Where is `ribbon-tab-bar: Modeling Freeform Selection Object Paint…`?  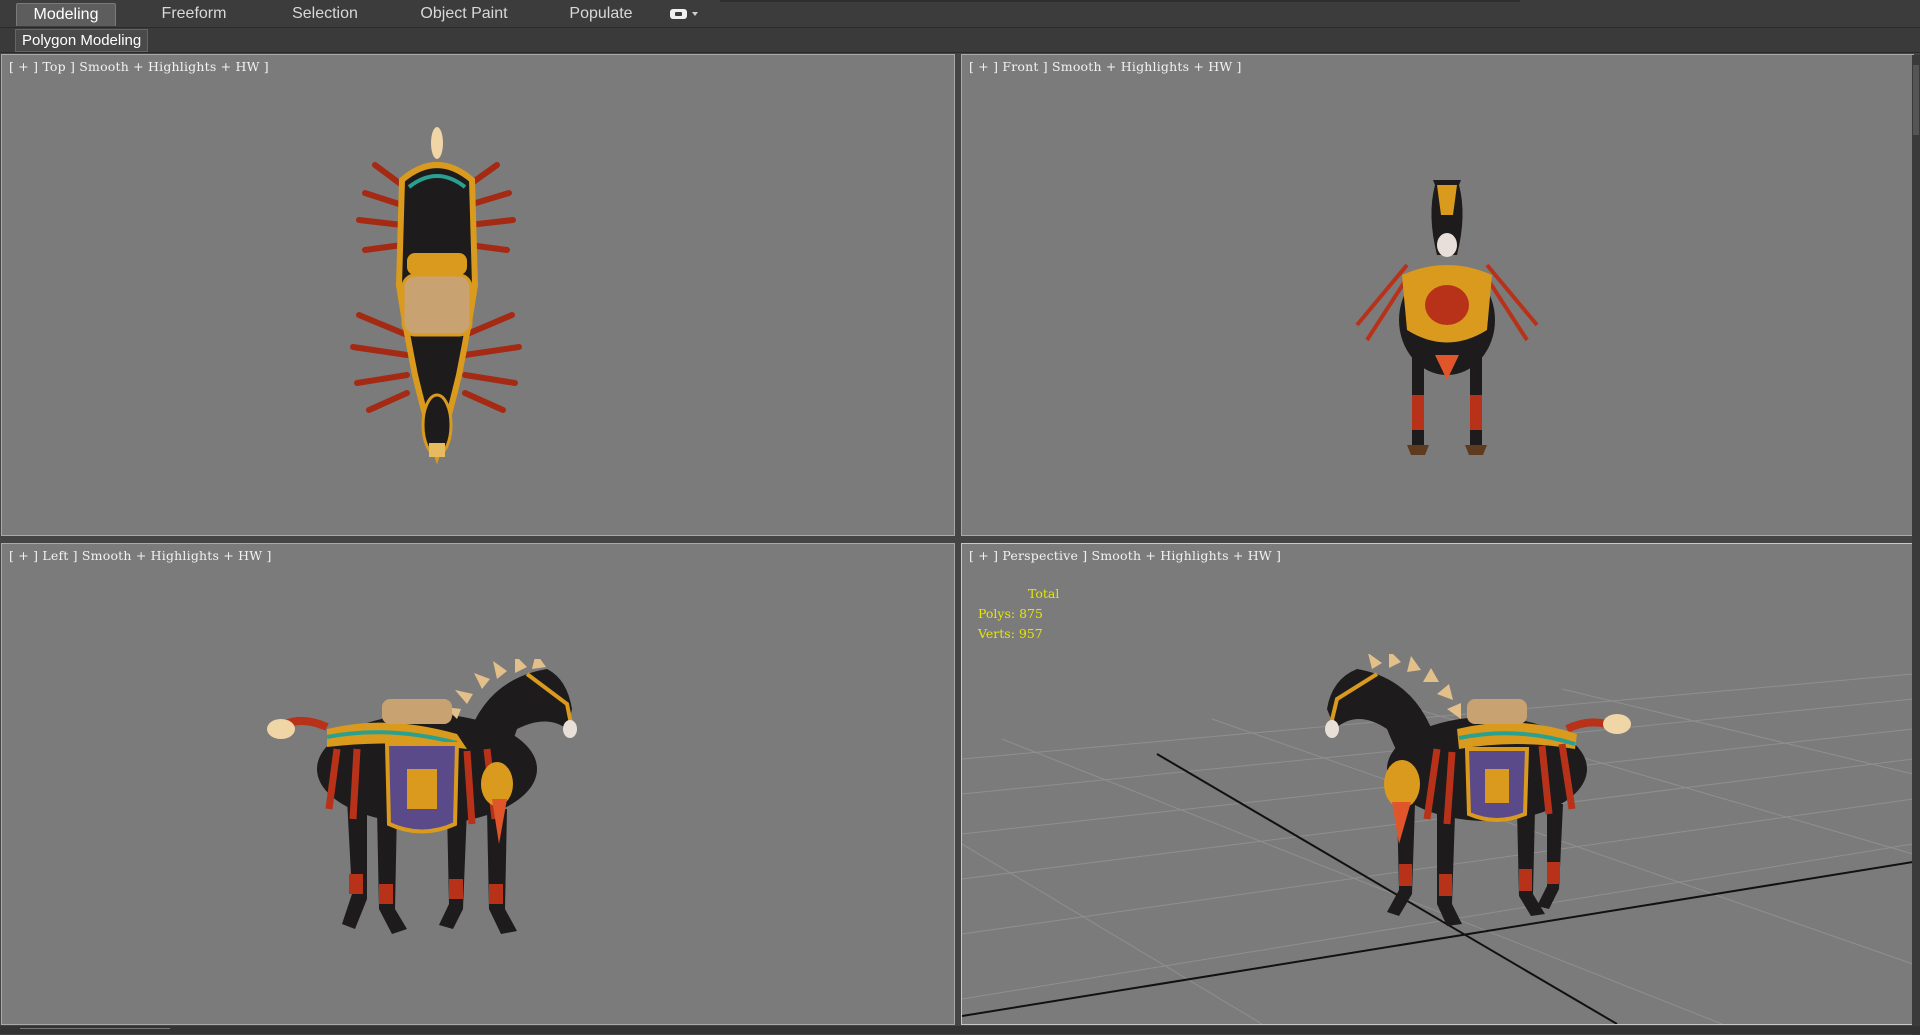 ribbon-tab-bar: Modeling Freeform Selection Object Paint… is located at coordinates (960, 14).